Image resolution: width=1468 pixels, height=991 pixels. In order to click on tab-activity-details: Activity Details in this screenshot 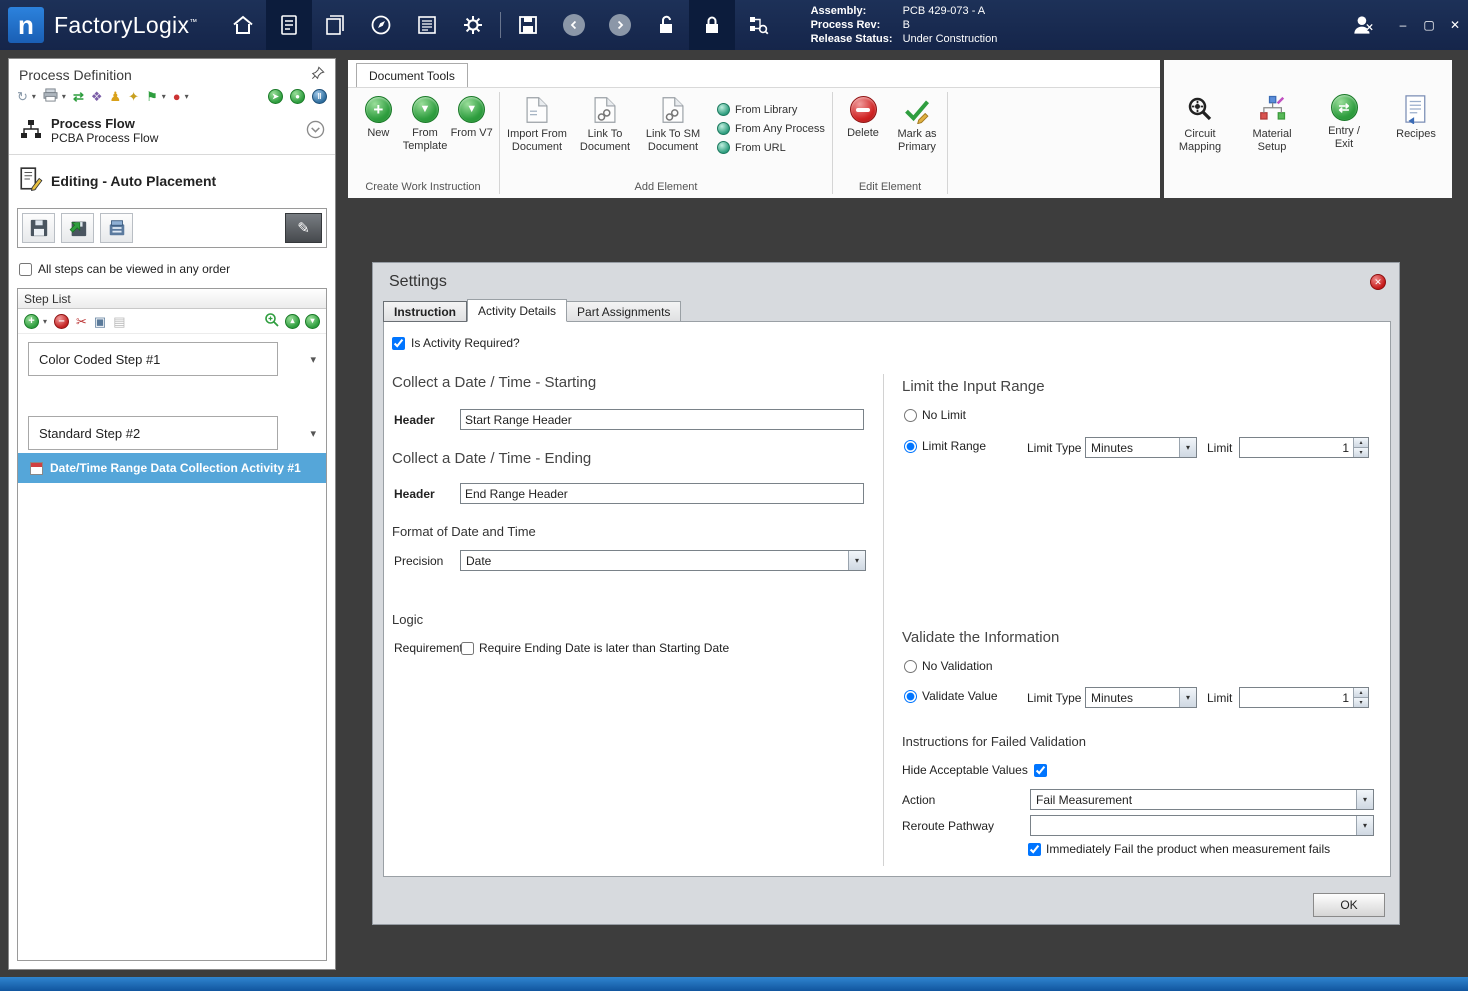, I will do `click(517, 310)`.